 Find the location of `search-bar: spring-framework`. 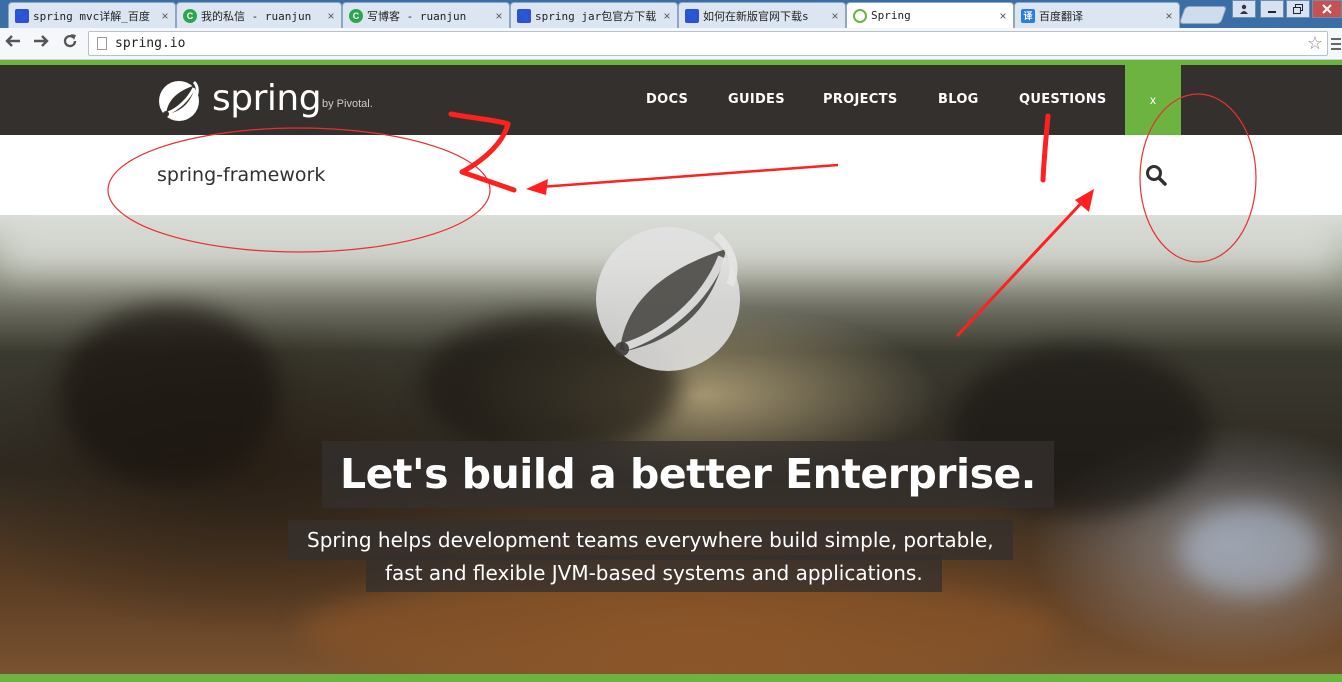

search-bar: spring-framework is located at coordinates (671, 175).